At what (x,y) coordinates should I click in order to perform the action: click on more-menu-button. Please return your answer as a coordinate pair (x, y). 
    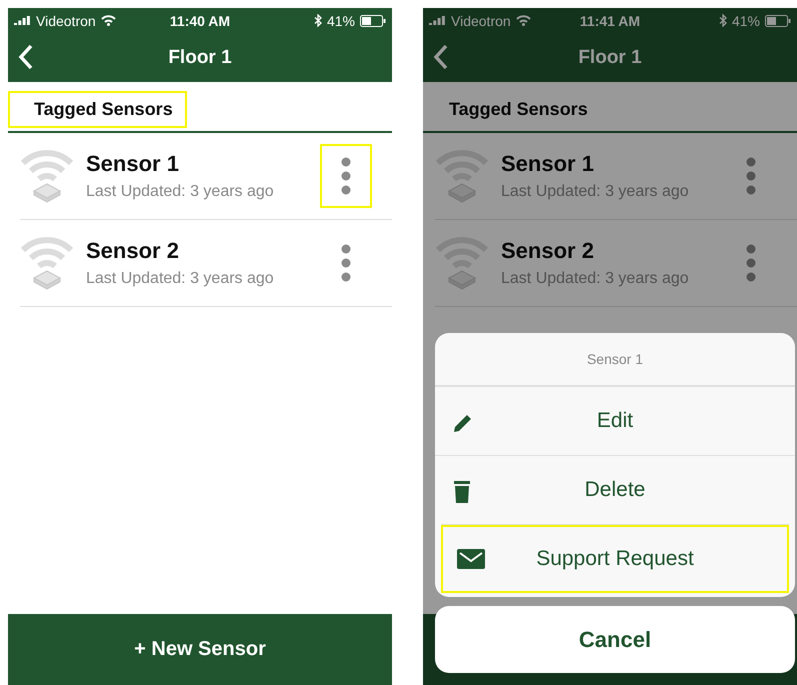
    Looking at the image, I should click on (346, 176).